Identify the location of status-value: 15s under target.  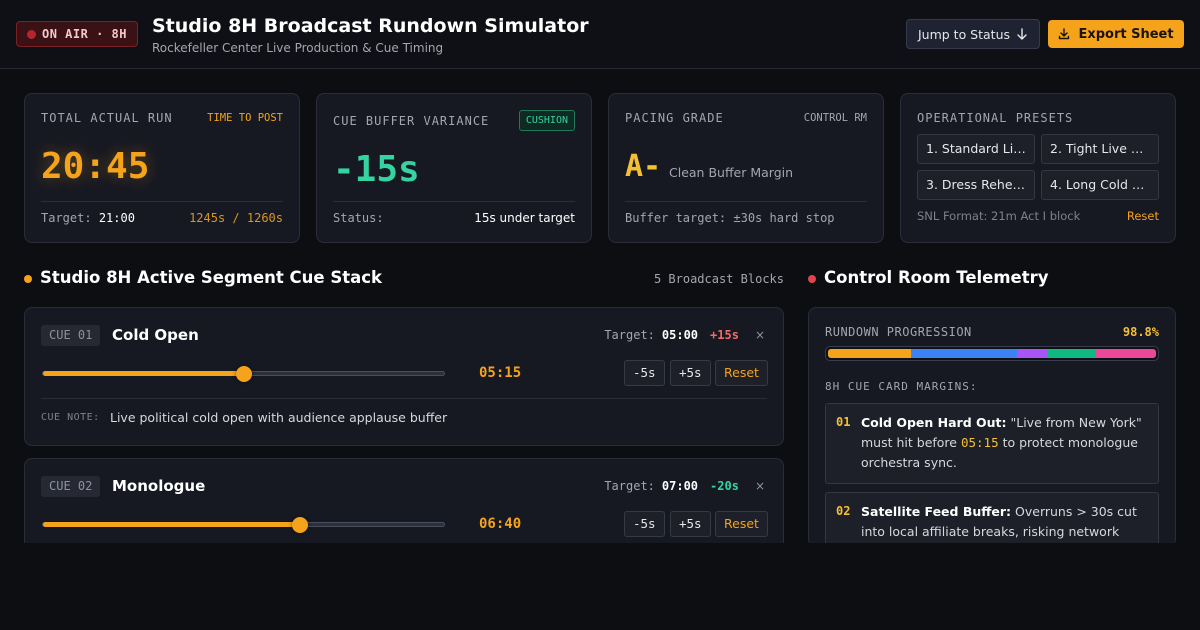
(524, 218).